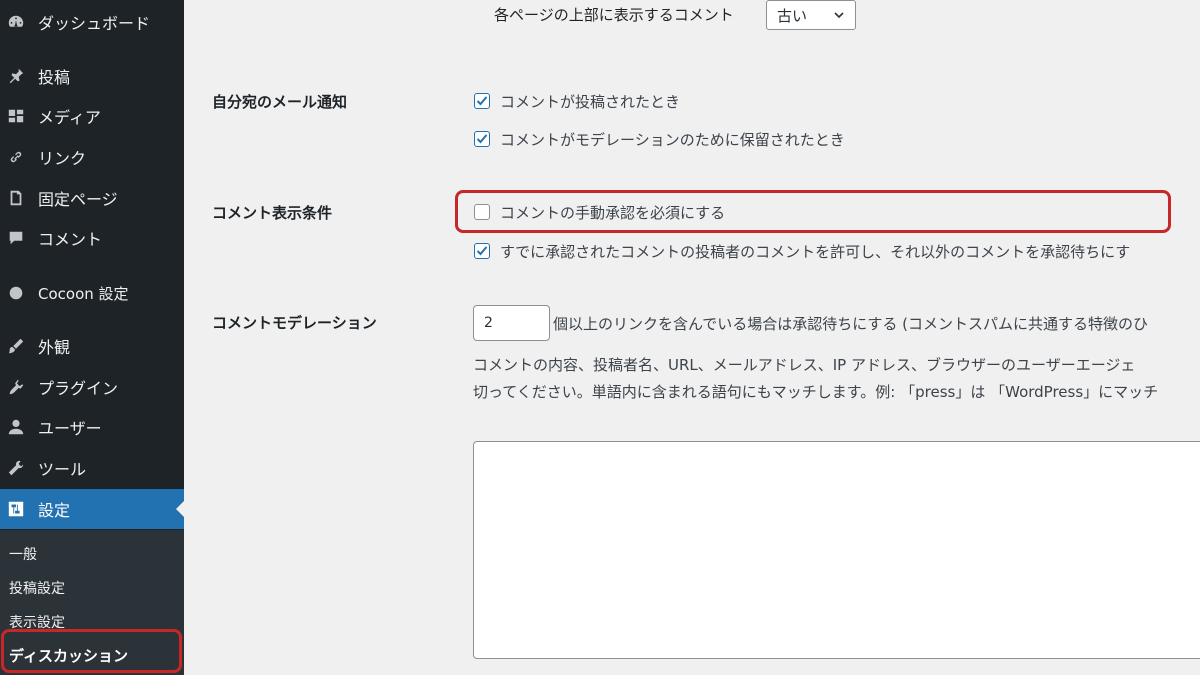 Image resolution: width=1200 pixels, height=675 pixels. I want to click on sidebar-item-cocoon: Cocoon 設定, so click(92, 293).